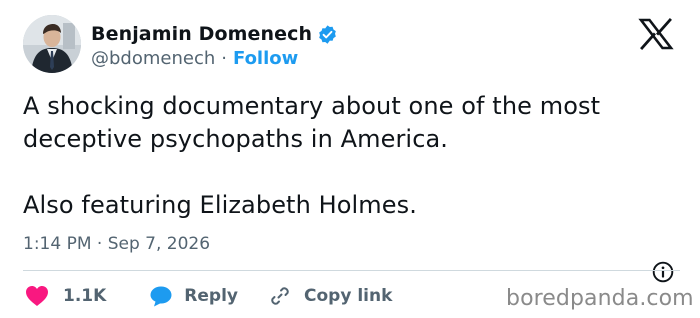 This screenshot has width=700, height=318. I want to click on reply-button: Reply, so click(193, 296).